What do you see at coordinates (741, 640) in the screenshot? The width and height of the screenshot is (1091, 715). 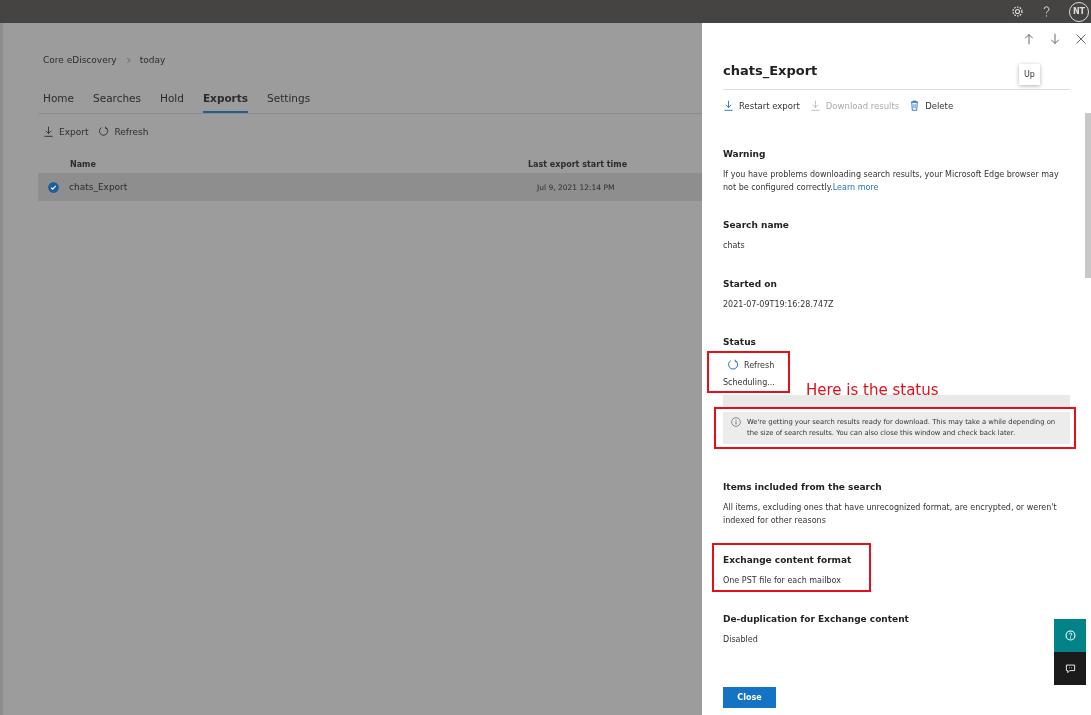 I see `section-value: Disabled` at bounding box center [741, 640].